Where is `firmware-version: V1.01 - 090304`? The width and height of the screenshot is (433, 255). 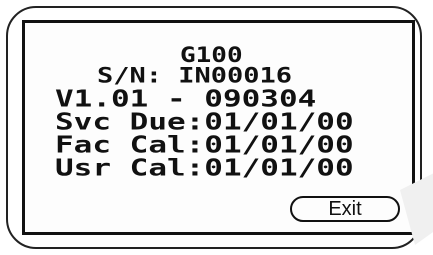 firmware-version: V1.01 - 090304 is located at coordinates (186, 99).